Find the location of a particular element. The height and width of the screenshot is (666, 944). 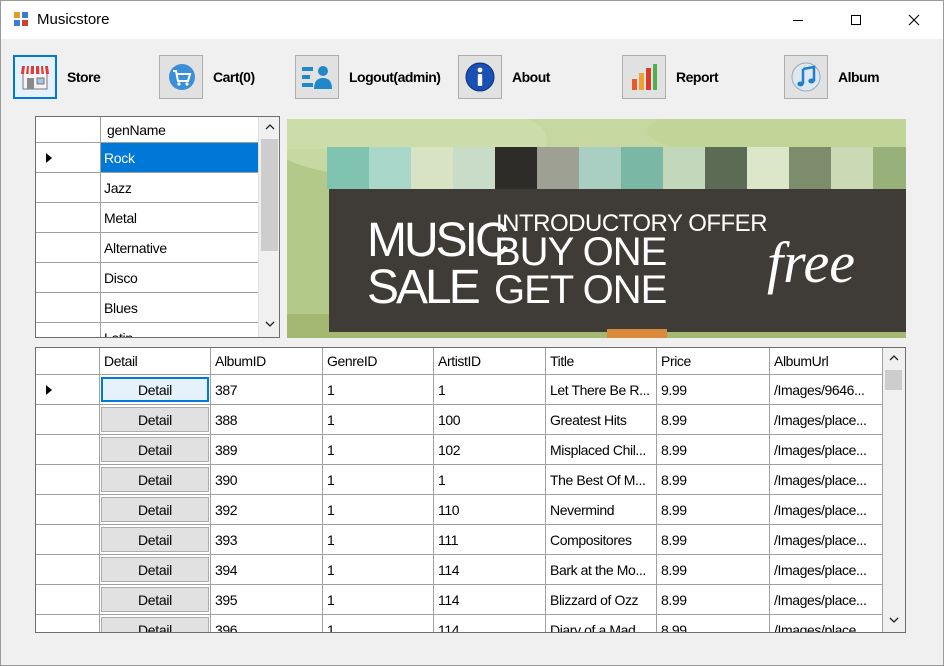

genre-cell: Metal is located at coordinates (179, 217).